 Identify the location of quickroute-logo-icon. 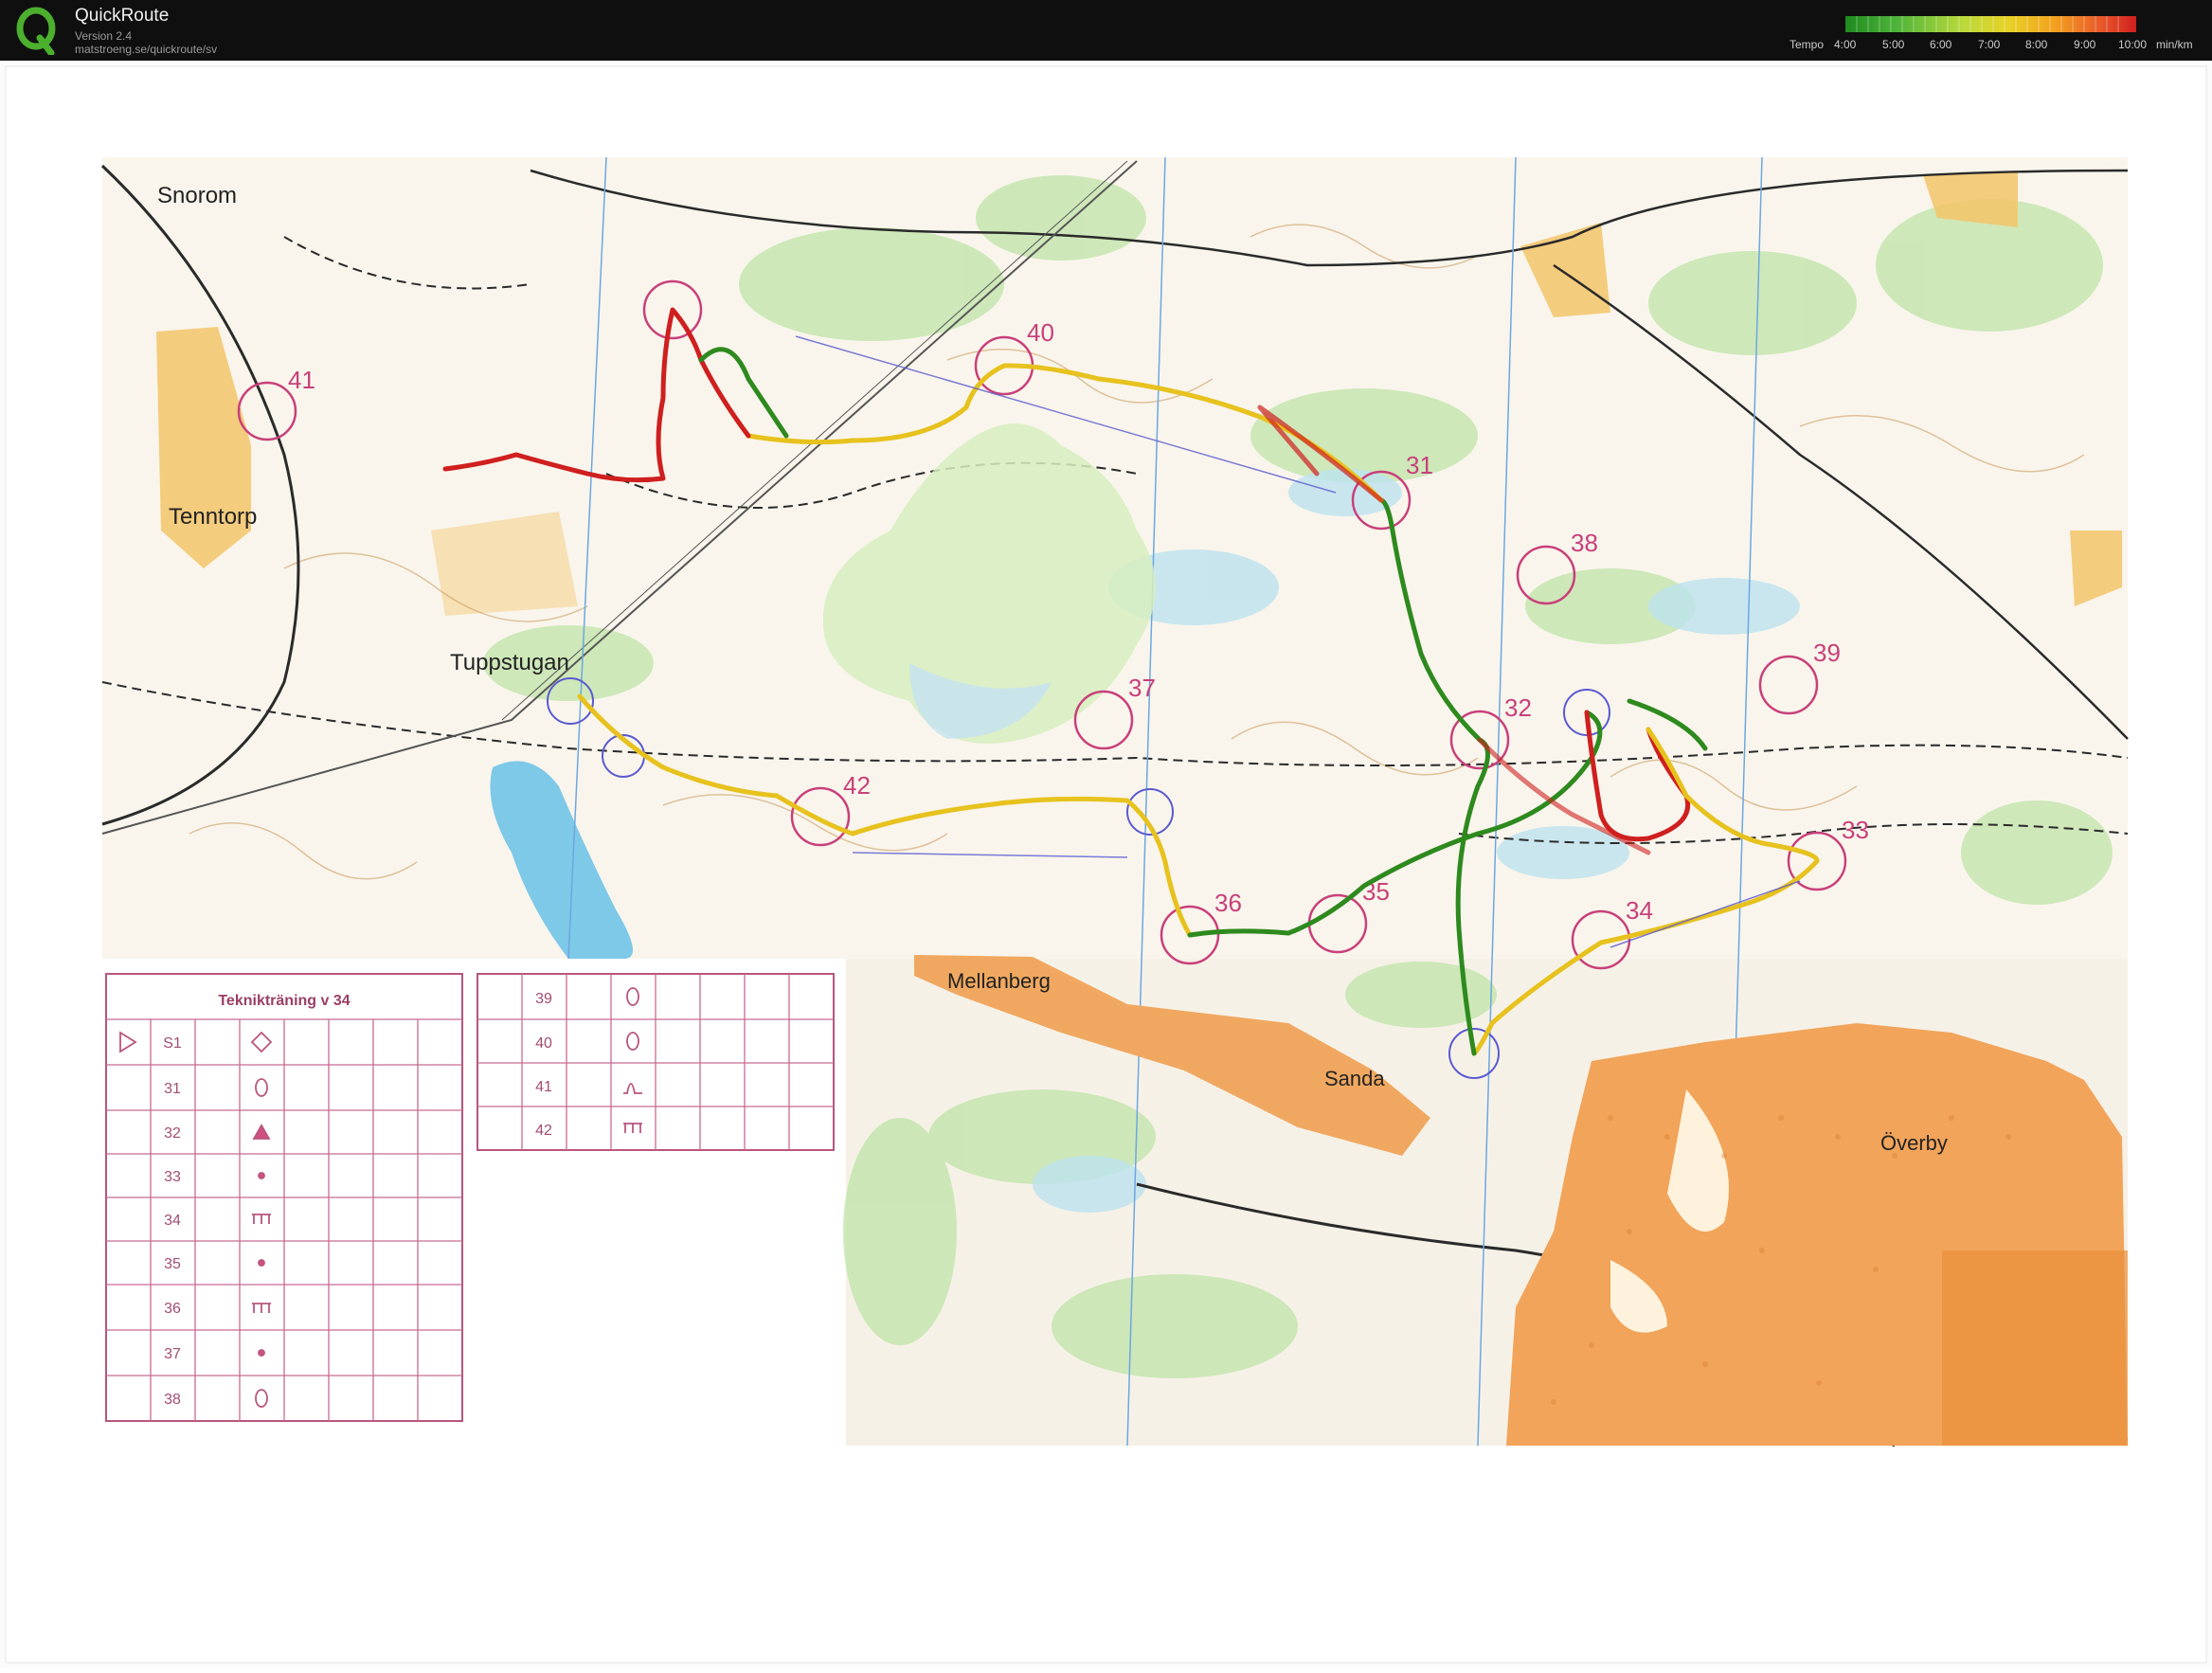
(36, 31).